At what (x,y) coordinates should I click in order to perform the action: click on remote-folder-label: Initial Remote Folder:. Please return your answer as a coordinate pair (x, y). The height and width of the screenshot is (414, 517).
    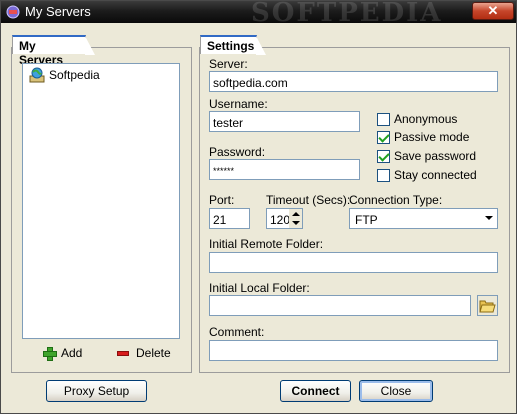
    Looking at the image, I should click on (266, 244).